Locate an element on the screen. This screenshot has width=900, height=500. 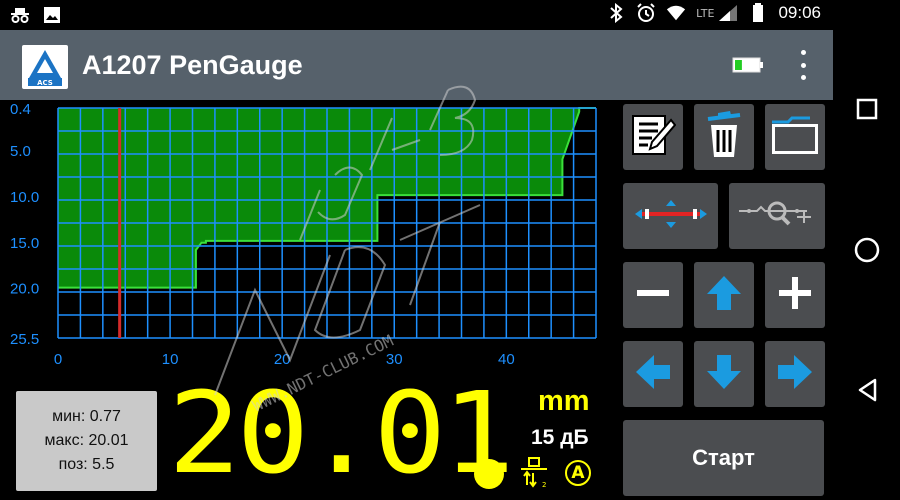
x-tick-label: 40 is located at coordinates (506, 359).